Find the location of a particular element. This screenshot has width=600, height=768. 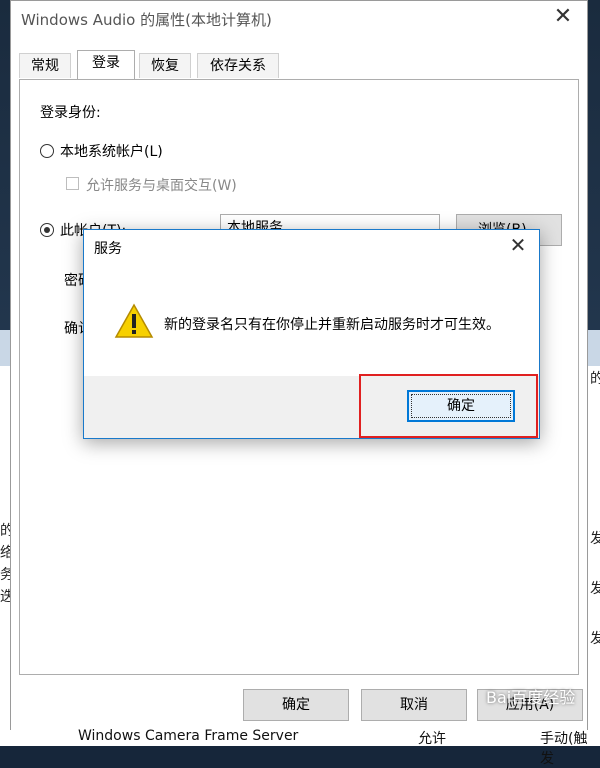

tab-dependencies: 依存关系 is located at coordinates (238, 65).